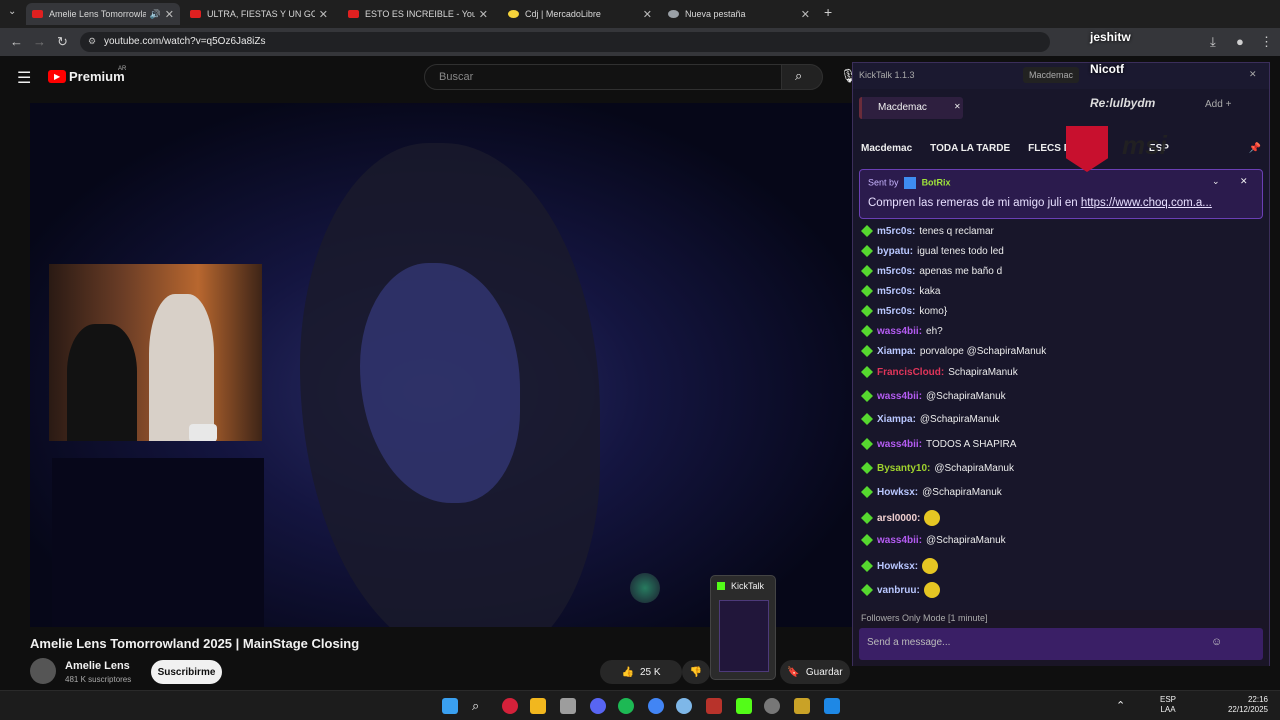  What do you see at coordinates (16, 41) in the screenshot?
I see `back-icon: ←` at bounding box center [16, 41].